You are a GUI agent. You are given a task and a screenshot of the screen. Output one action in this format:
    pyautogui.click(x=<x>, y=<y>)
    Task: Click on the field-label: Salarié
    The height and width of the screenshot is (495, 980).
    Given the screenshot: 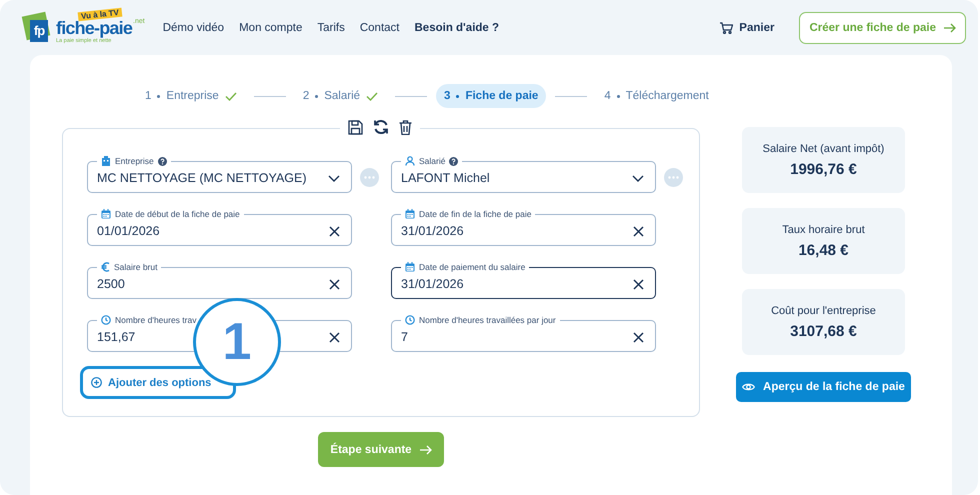 What is the action you would take?
    pyautogui.click(x=432, y=161)
    